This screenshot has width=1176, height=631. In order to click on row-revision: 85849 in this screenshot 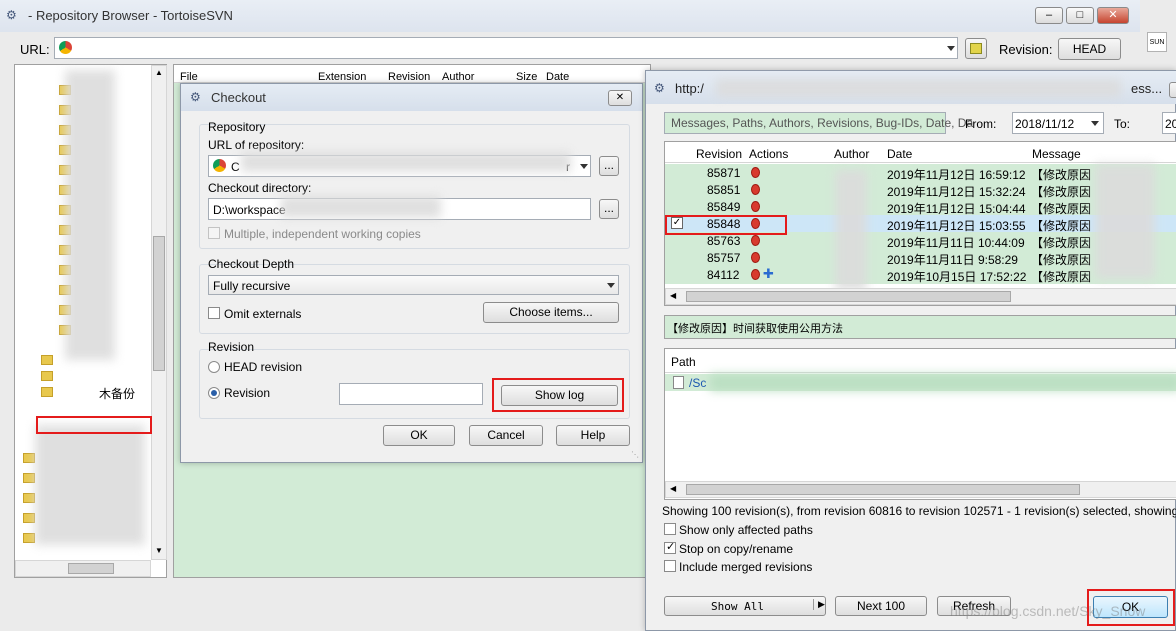, I will do `click(724, 207)`.